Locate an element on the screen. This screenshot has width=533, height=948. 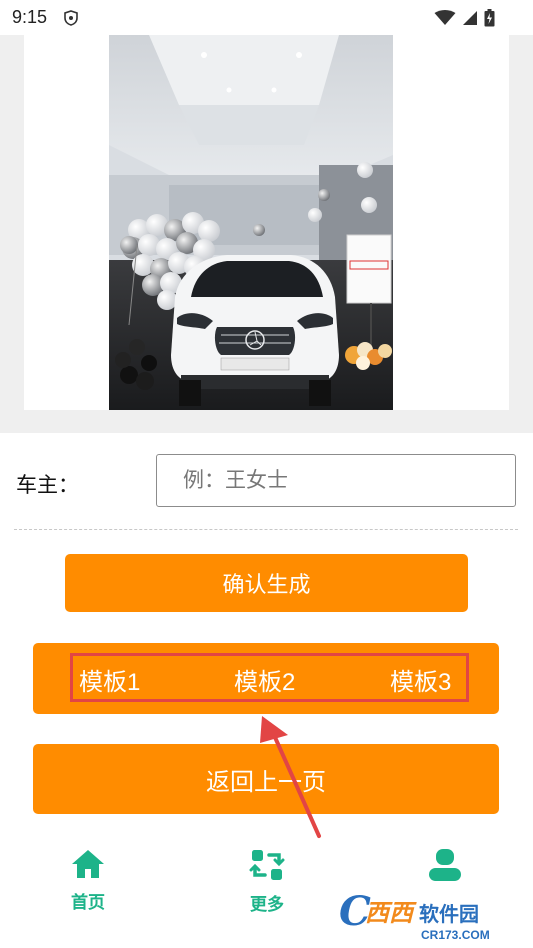
home-icon is located at coordinates (88, 864).